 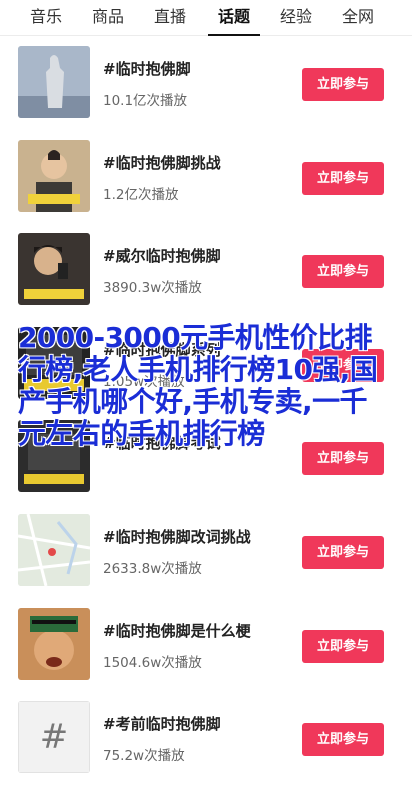 I want to click on hash-icon: #, so click(x=54, y=737).